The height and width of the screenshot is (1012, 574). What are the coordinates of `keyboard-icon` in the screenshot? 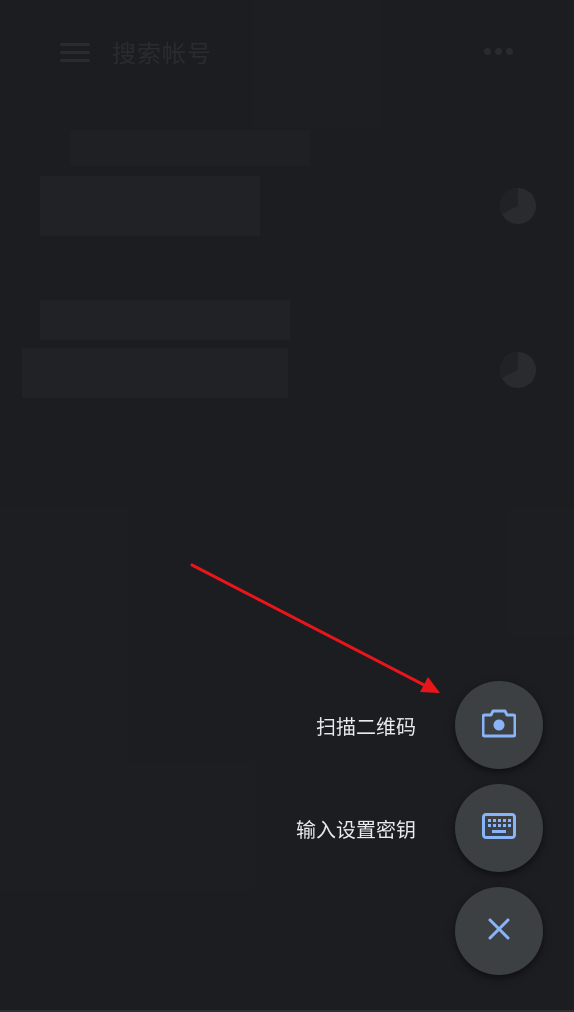 It's located at (499, 828).